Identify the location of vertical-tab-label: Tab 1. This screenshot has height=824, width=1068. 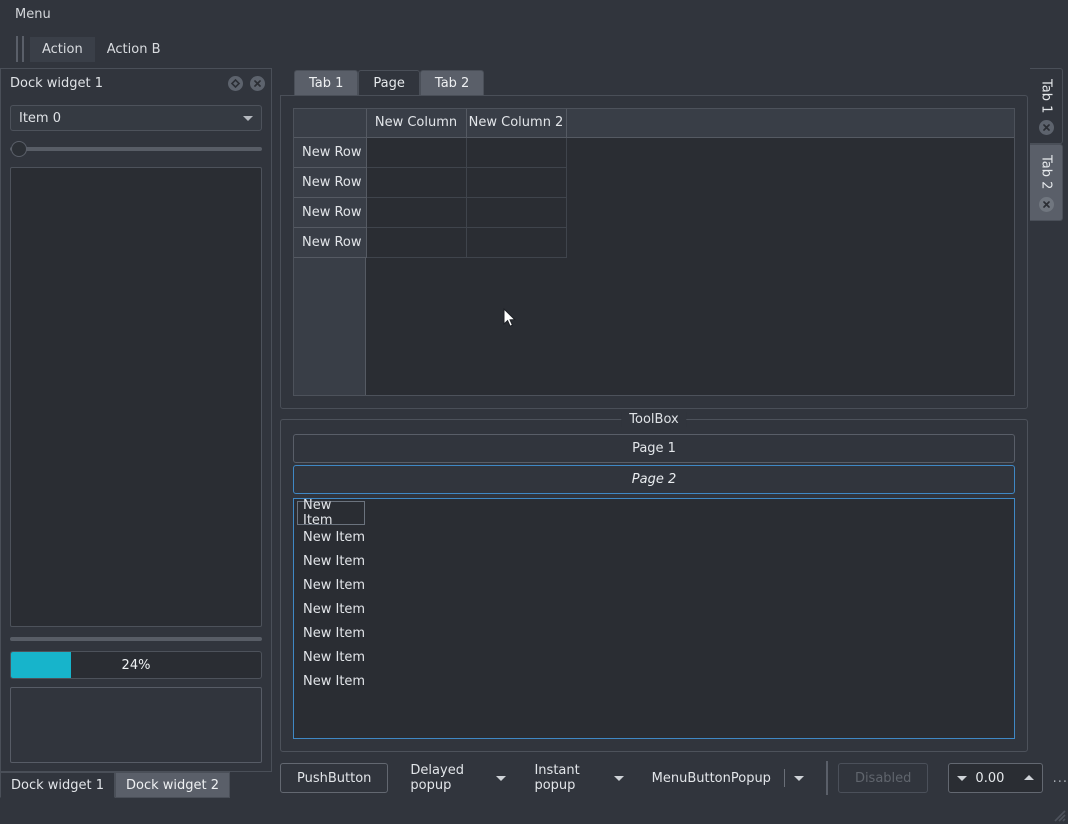
(1046, 96).